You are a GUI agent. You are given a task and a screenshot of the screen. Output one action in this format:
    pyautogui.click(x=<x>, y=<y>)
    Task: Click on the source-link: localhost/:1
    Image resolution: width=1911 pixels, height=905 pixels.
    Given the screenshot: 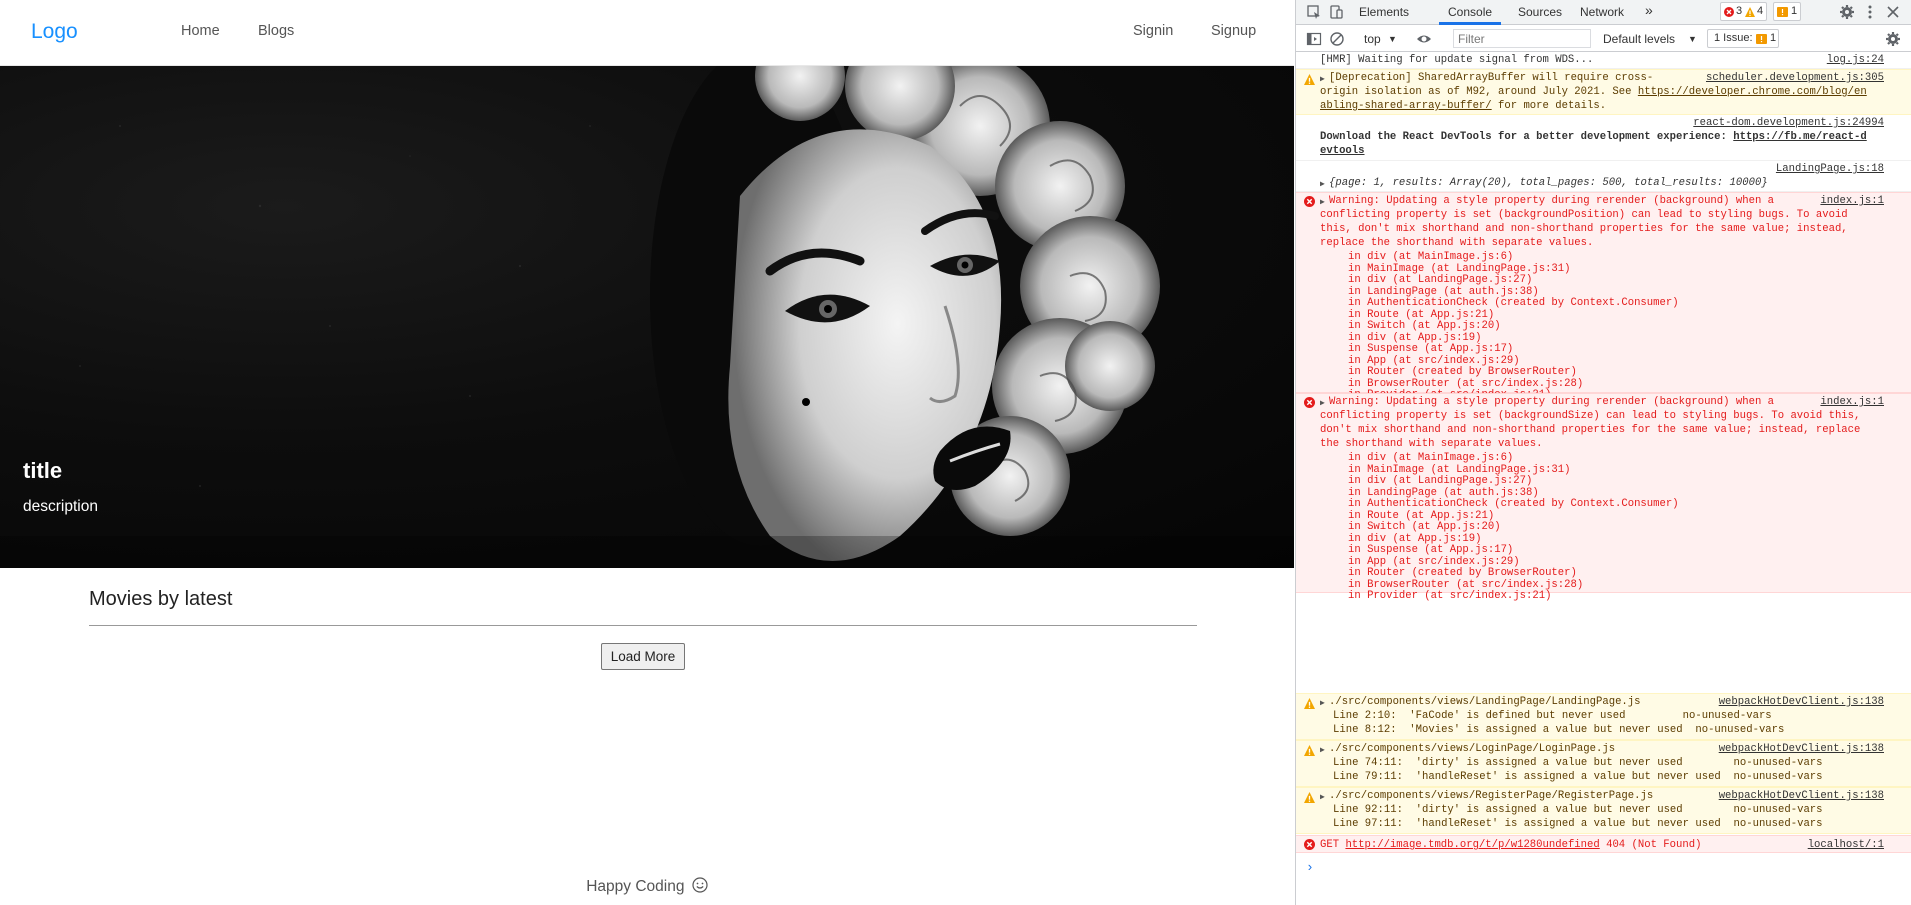 What is the action you would take?
    pyautogui.click(x=1846, y=845)
    